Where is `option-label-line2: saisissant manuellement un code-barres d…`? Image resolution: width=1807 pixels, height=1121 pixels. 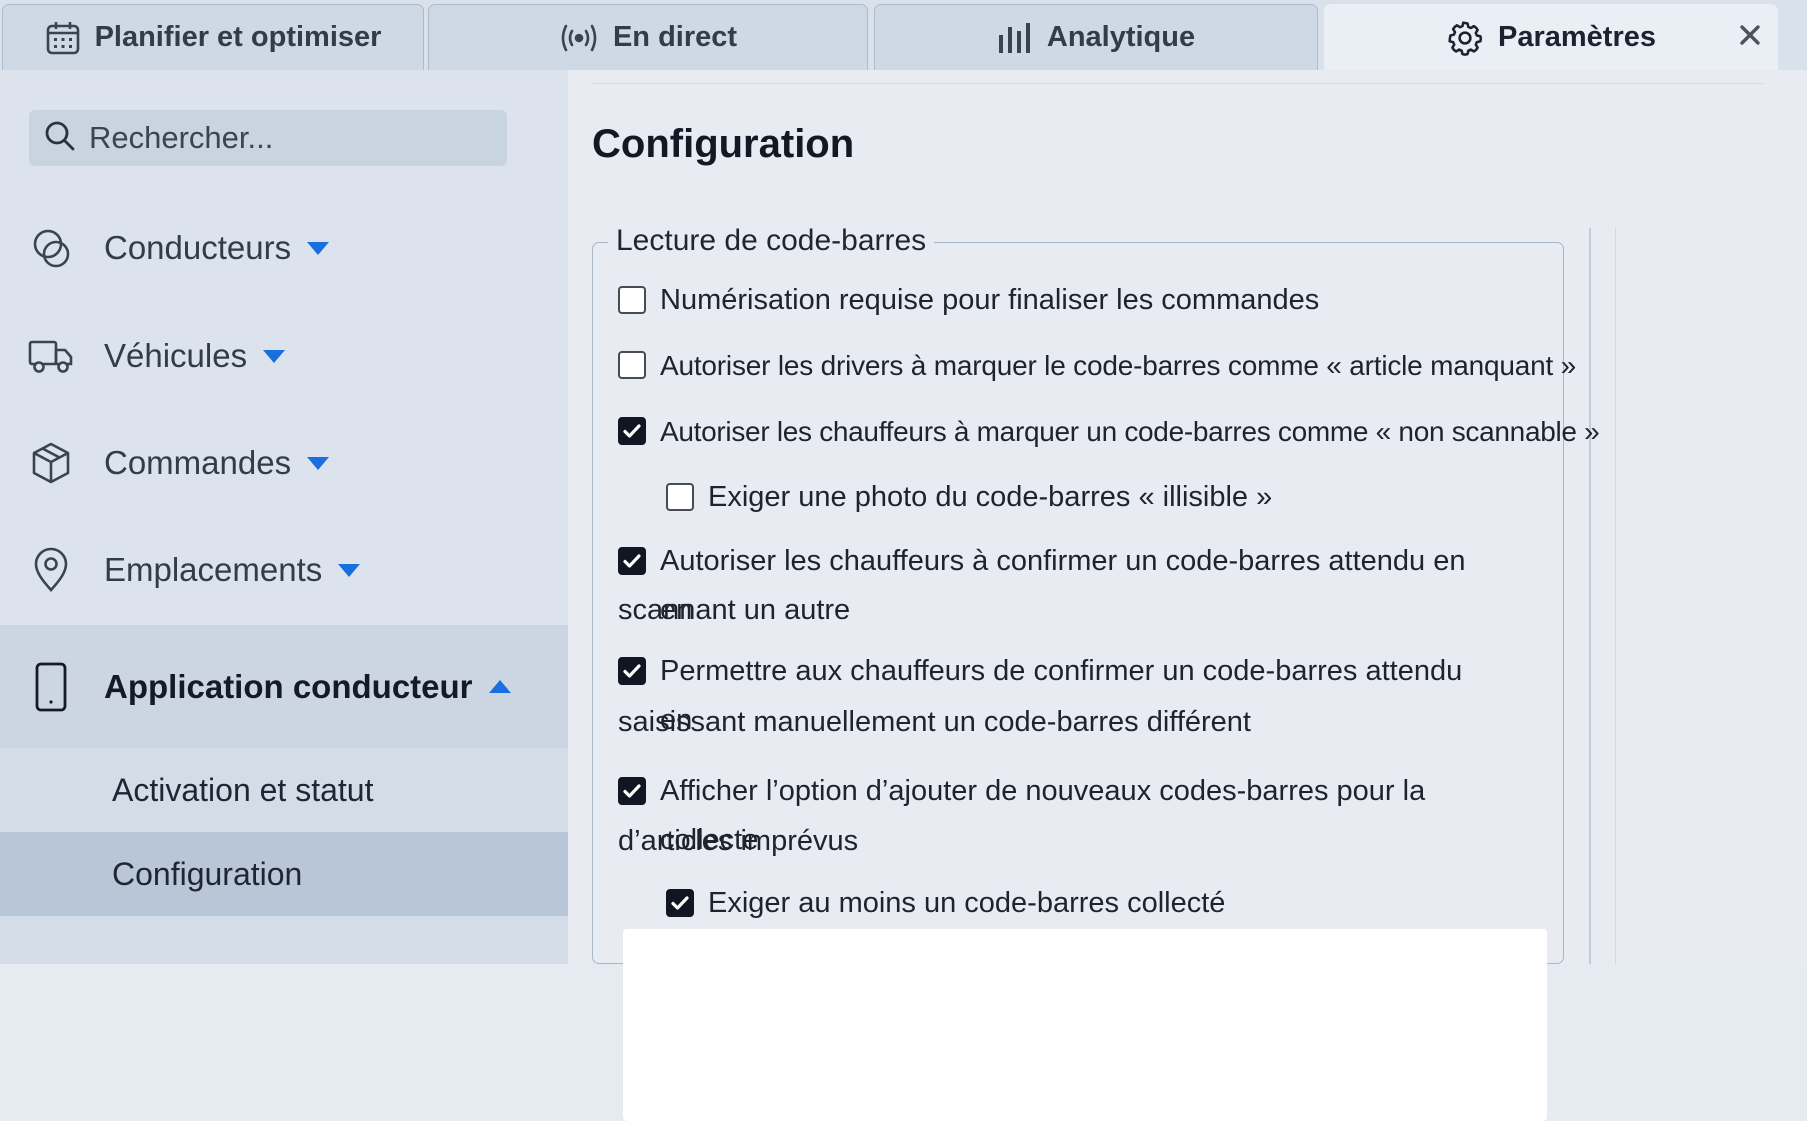
option-label-line2: saisissant manuellement un code-barres d… is located at coordinates (934, 722).